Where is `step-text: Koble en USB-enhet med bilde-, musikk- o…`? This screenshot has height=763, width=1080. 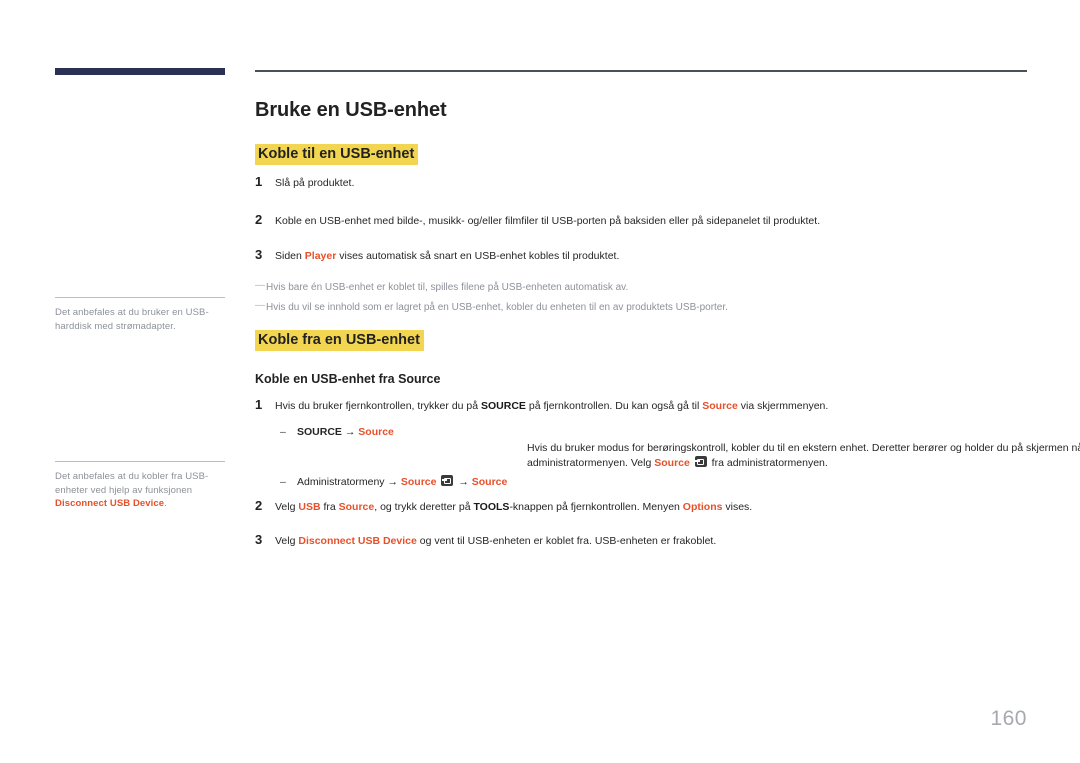
step-text: Koble en USB-enhet med bilde-, musikk- o… is located at coordinates (548, 221).